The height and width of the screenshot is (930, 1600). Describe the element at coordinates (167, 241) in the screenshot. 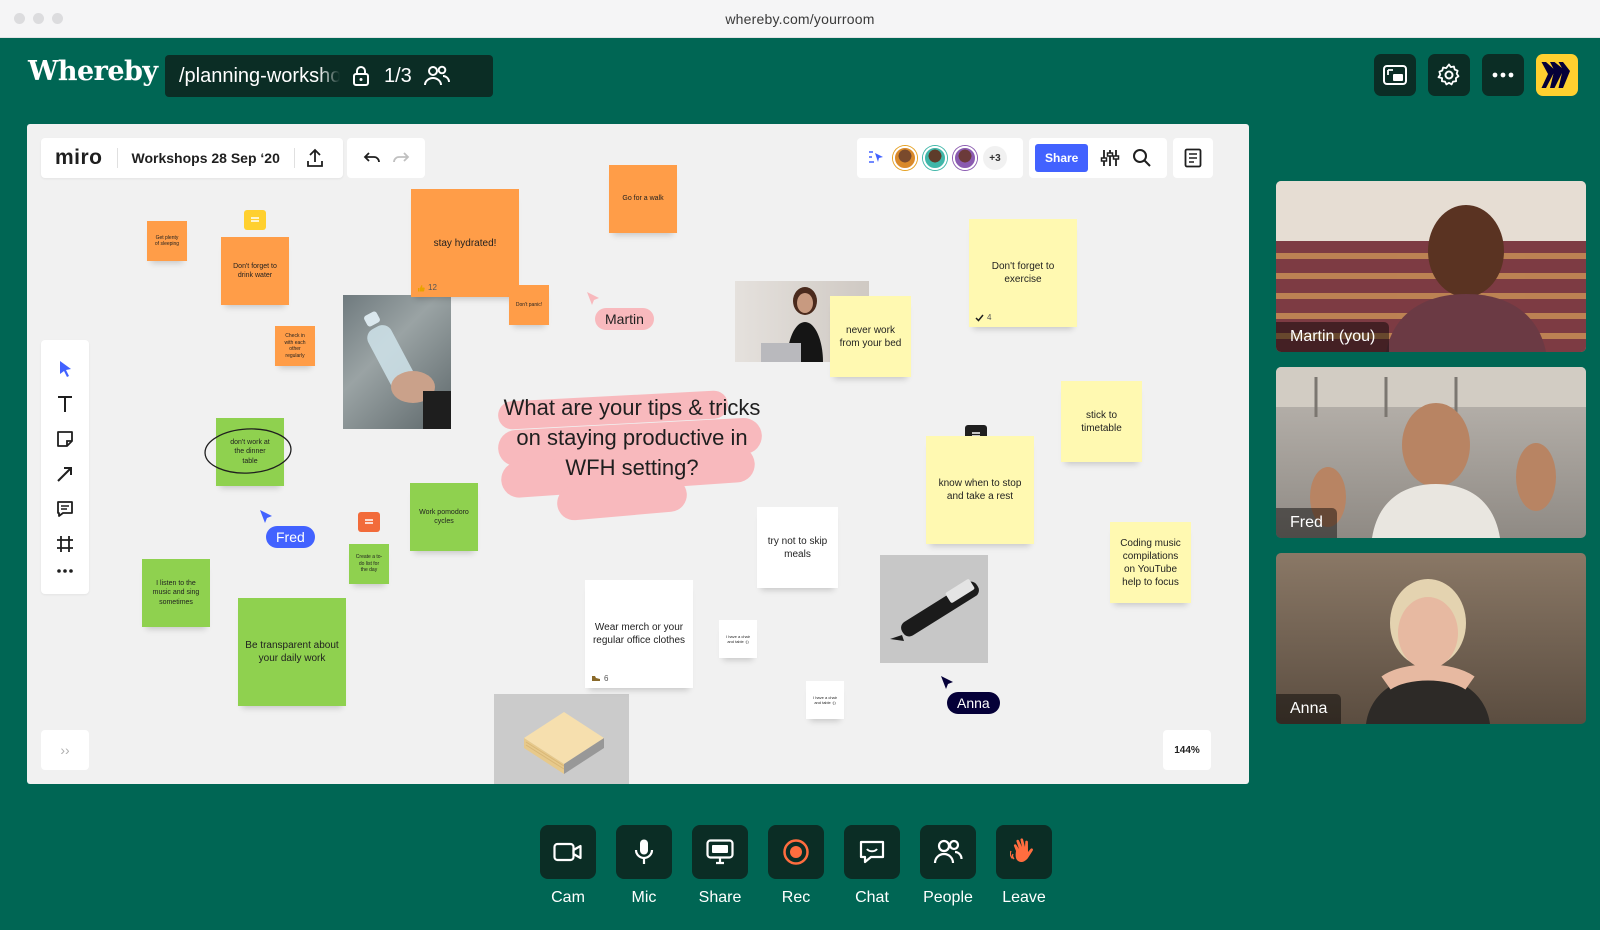

I see `sticky-note: Get plenty of sleeping` at that location.